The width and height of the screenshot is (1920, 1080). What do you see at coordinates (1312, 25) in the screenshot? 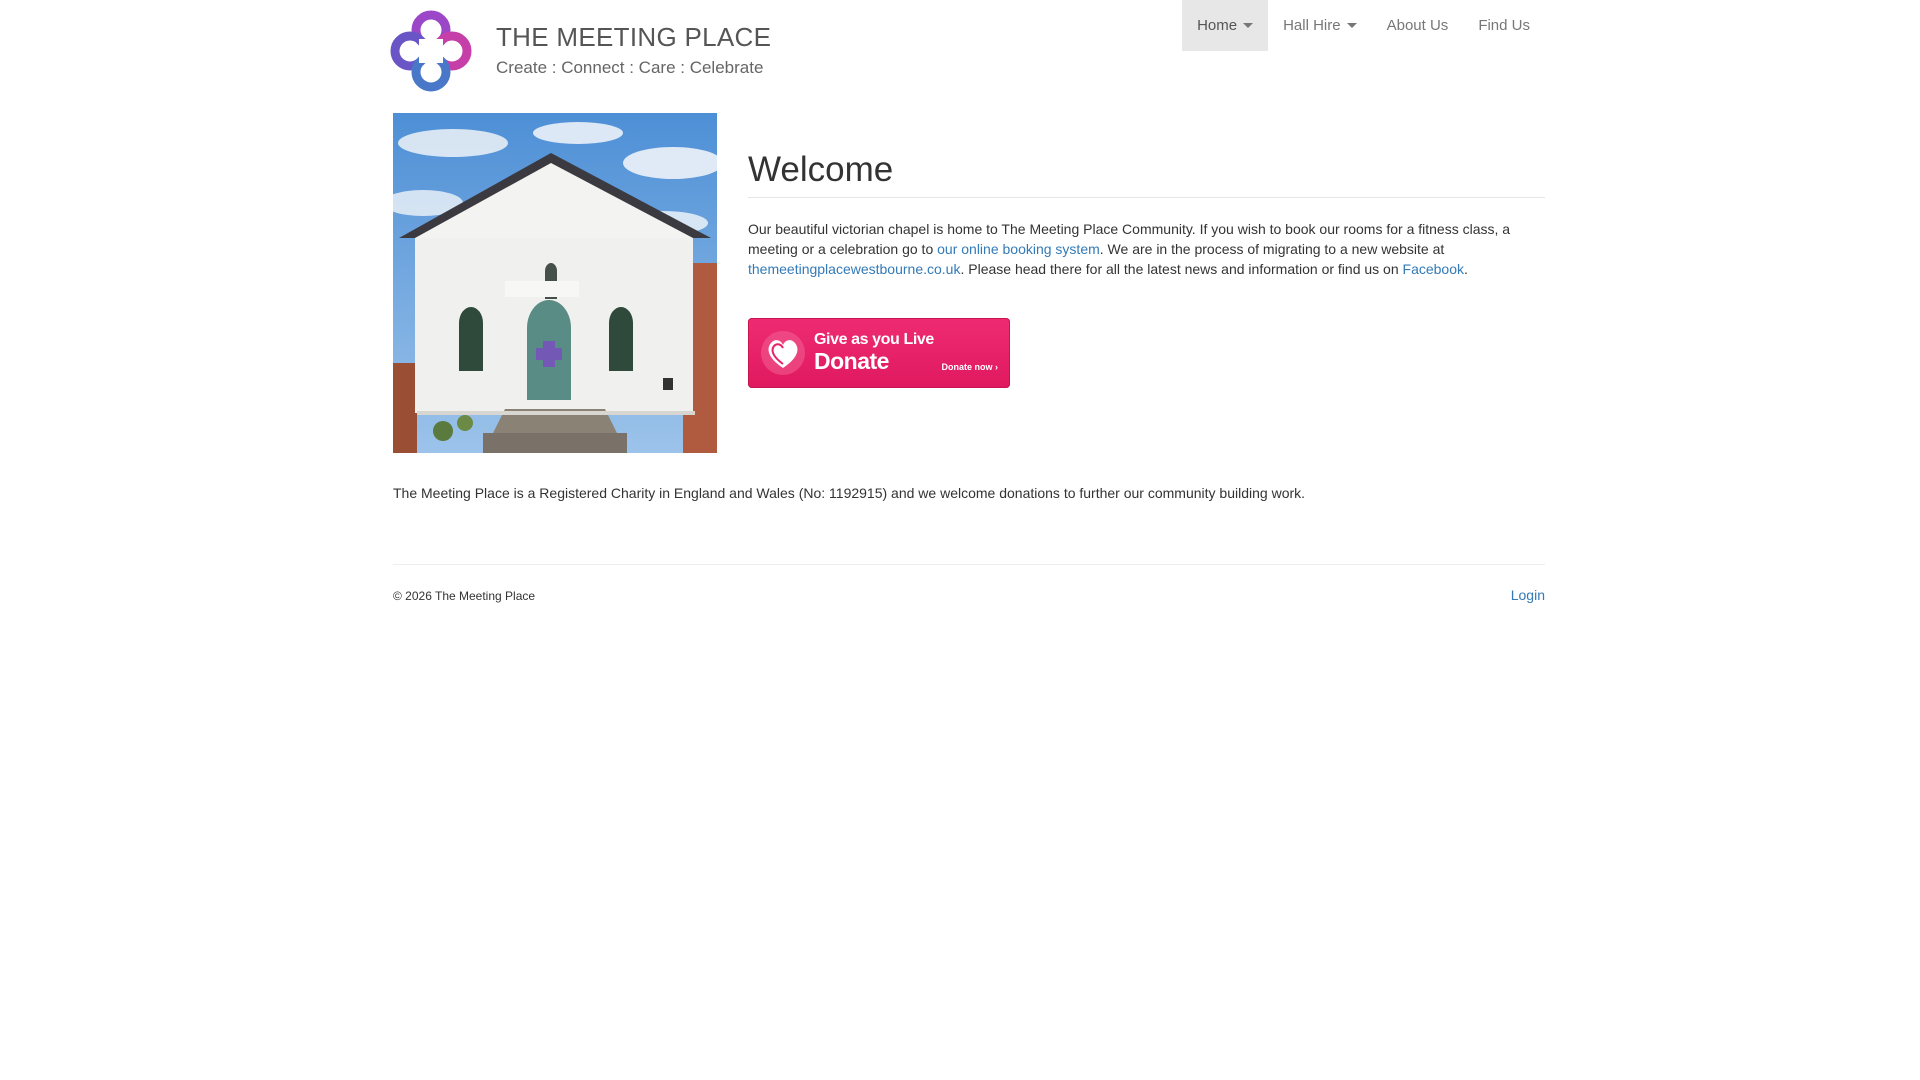
I see `nav-item-hall-hire-label: Hall Hire` at bounding box center [1312, 25].